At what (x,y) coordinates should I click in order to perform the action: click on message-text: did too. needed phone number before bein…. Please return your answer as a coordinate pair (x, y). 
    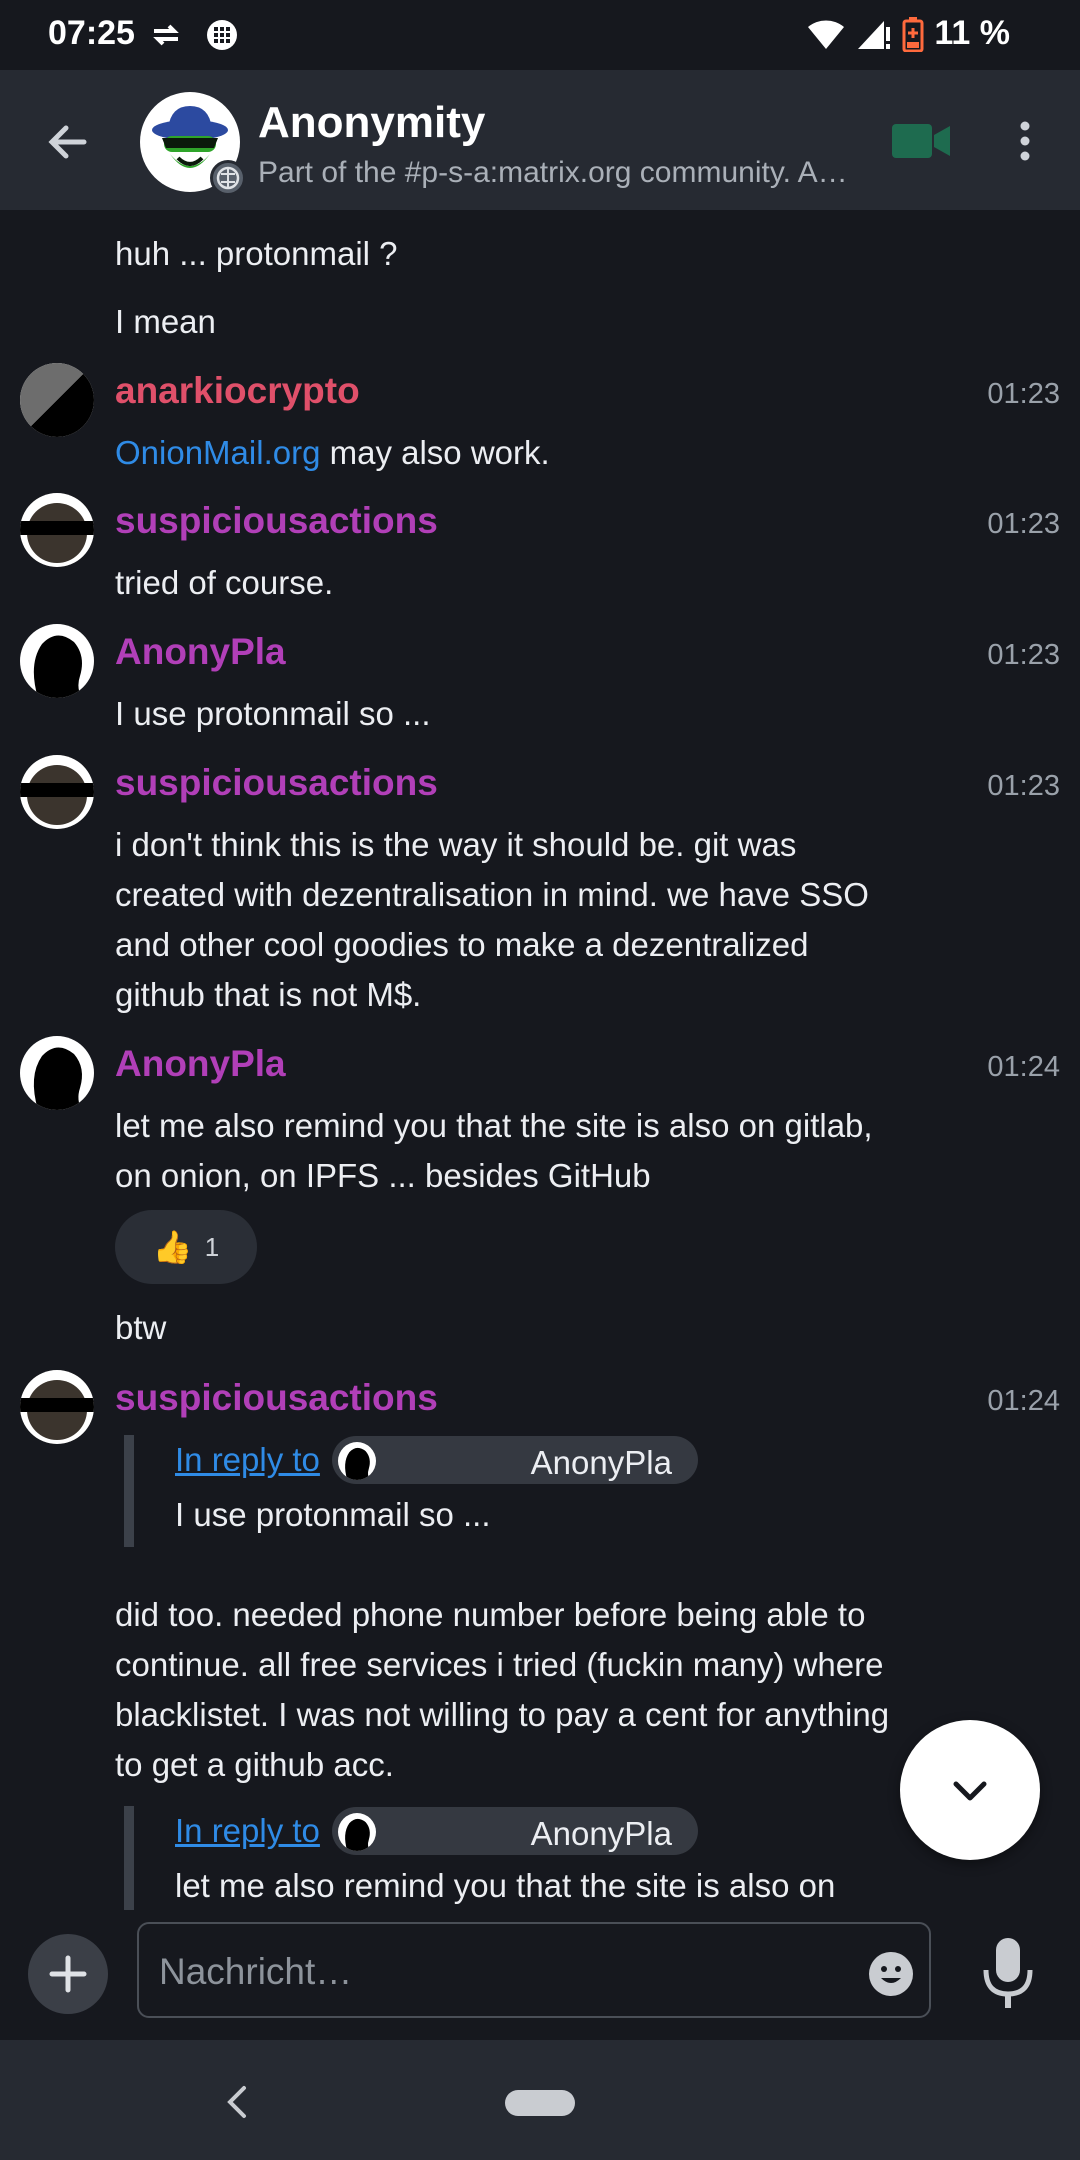
    Looking at the image, I should click on (502, 1689).